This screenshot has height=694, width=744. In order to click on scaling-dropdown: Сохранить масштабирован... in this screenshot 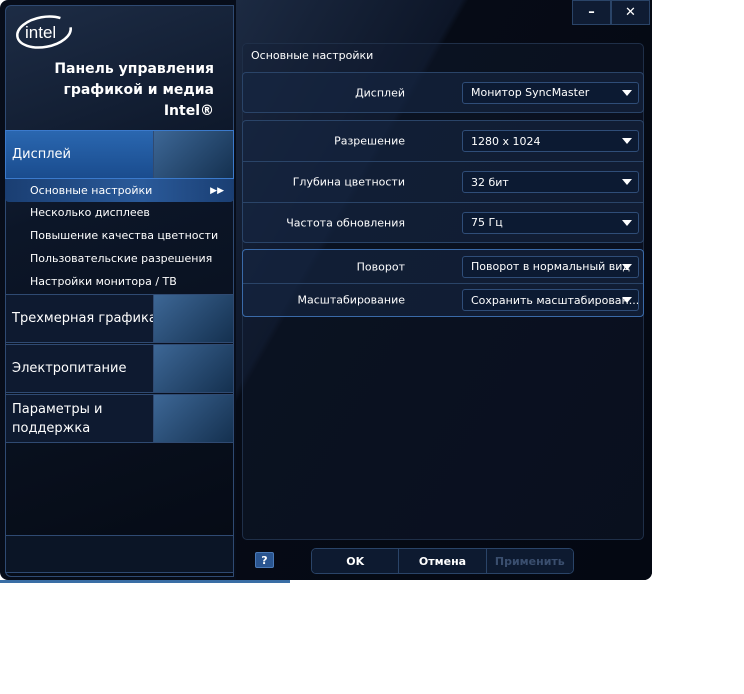, I will do `click(550, 300)`.